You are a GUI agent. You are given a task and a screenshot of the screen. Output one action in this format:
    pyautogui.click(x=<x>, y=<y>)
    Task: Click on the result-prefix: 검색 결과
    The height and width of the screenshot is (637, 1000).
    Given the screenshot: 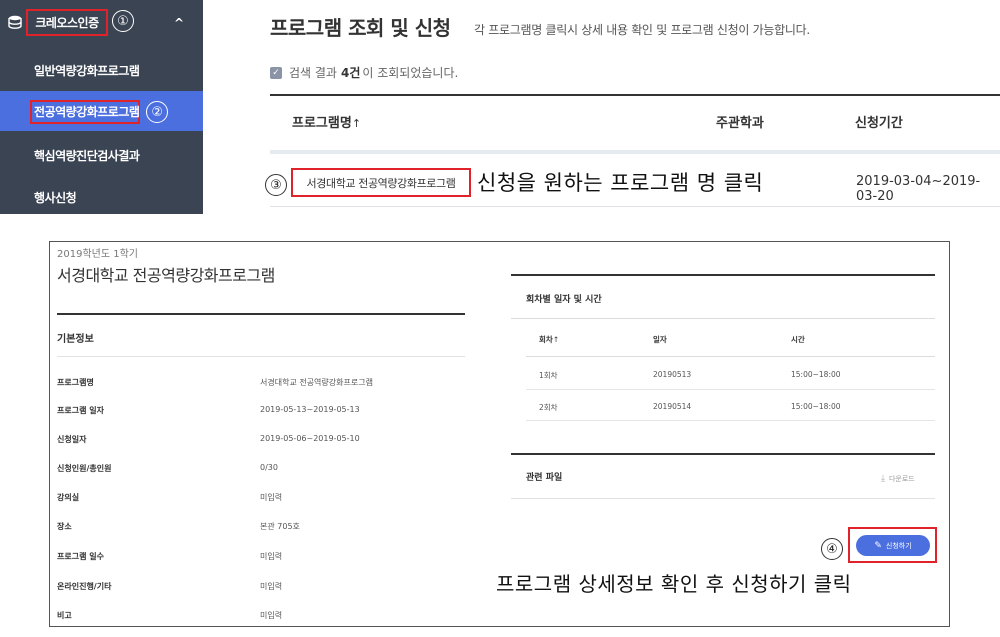 What is the action you would take?
    pyautogui.click(x=313, y=73)
    